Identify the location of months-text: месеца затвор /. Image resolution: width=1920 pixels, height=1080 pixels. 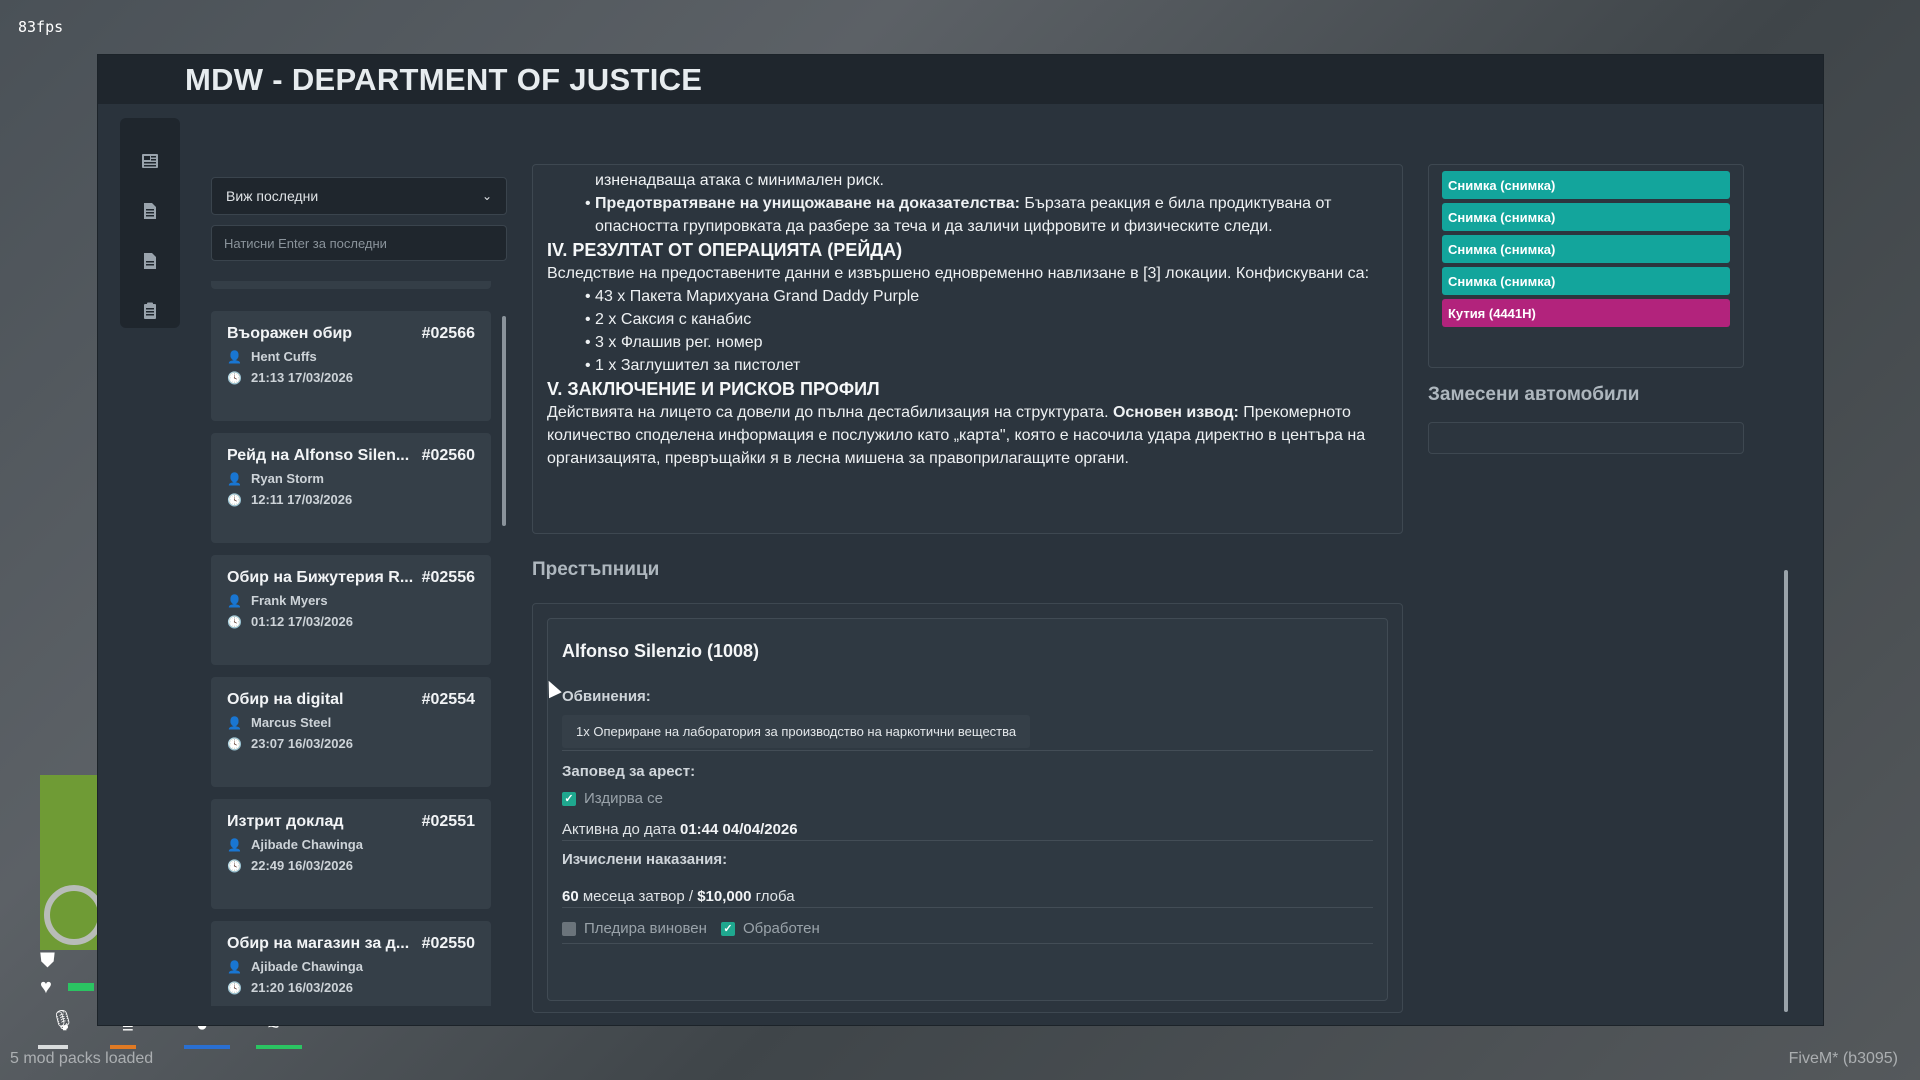
(638, 896).